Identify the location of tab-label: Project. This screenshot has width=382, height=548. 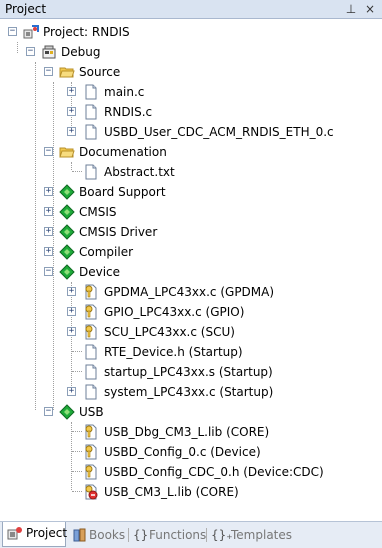
(47, 533).